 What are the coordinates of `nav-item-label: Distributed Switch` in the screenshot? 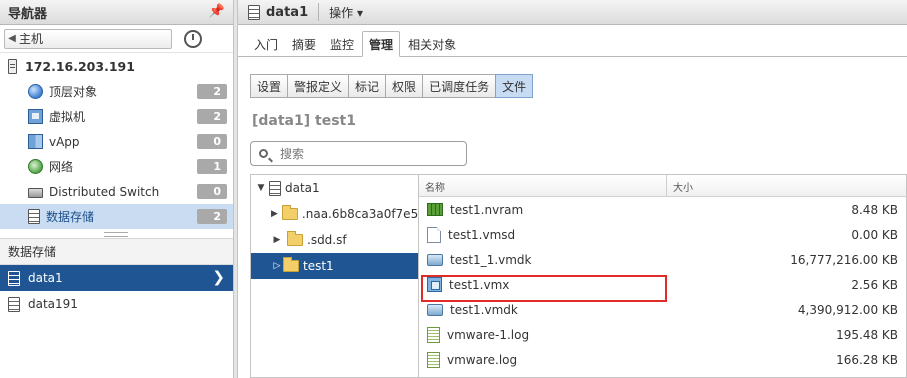 It's located at (104, 191).